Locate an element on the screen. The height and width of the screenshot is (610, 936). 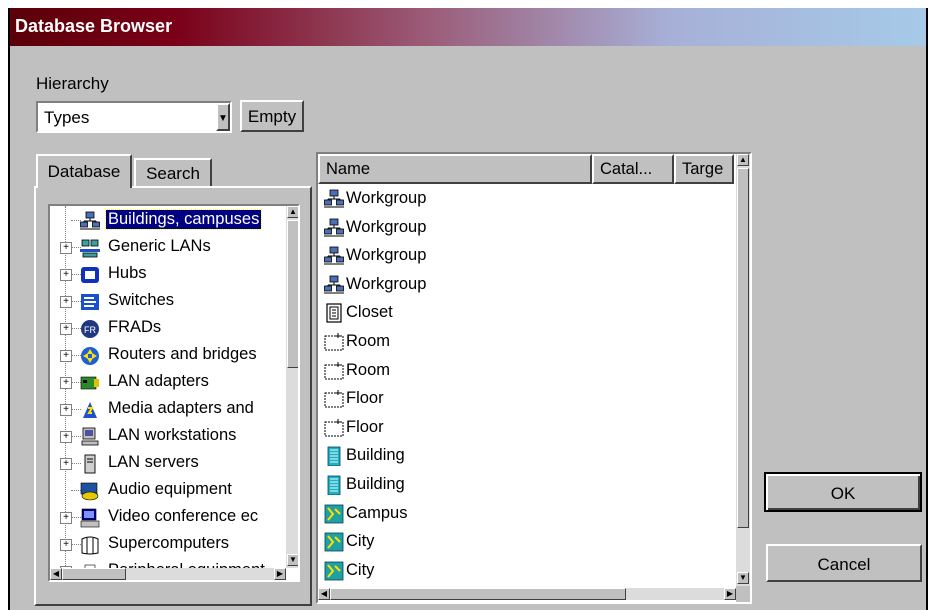
video-conference-icon is located at coordinates (90, 518).